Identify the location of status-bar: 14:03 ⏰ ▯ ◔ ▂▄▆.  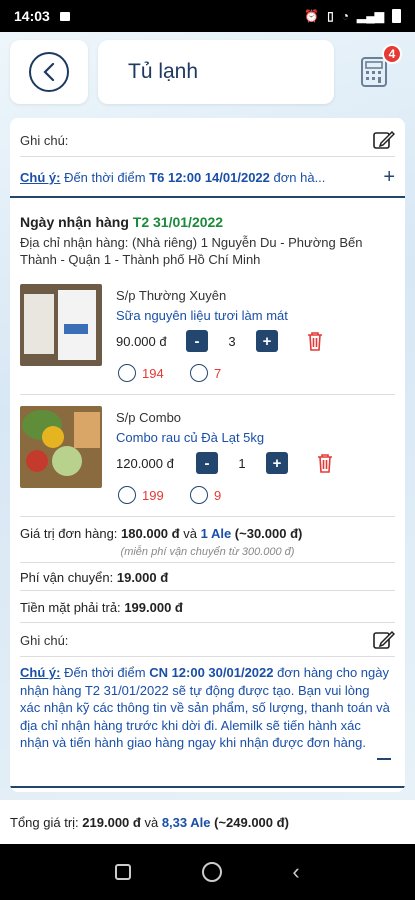
(207, 16).